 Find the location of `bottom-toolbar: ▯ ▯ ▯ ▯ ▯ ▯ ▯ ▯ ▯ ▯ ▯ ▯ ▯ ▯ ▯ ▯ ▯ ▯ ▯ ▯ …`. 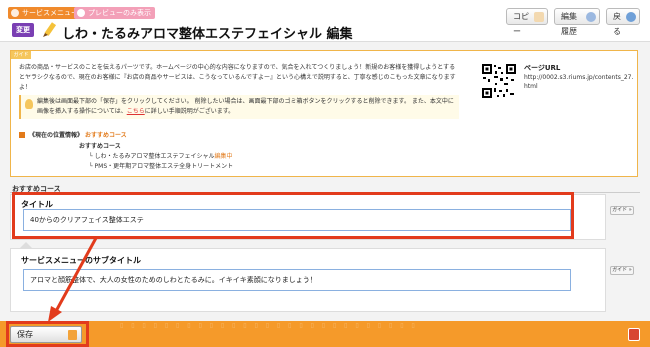

bottom-toolbar: ▯ ▯ ▯ ▯ ▯ ▯ ▯ ▯ ▯ ▯ ▯ ▯ ▯ ▯ ▯ ▯ ▯ ▯ ▯ ▯ … is located at coordinates (325, 334).